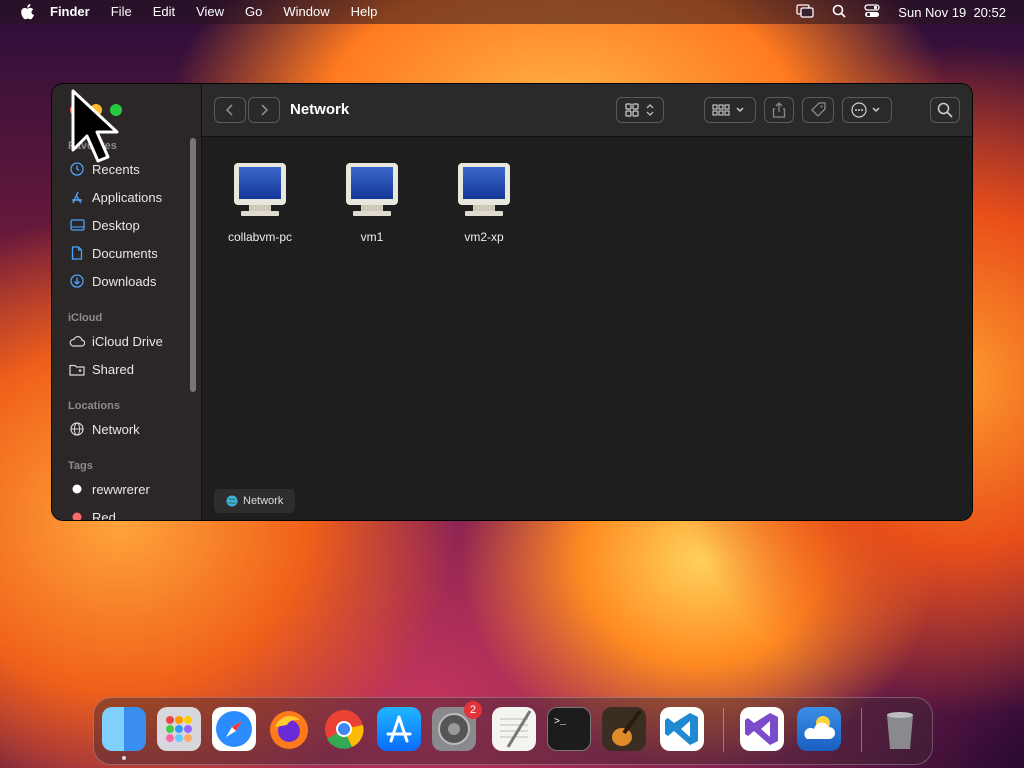  What do you see at coordinates (372, 237) in the screenshot?
I see `file-name: vm1` at bounding box center [372, 237].